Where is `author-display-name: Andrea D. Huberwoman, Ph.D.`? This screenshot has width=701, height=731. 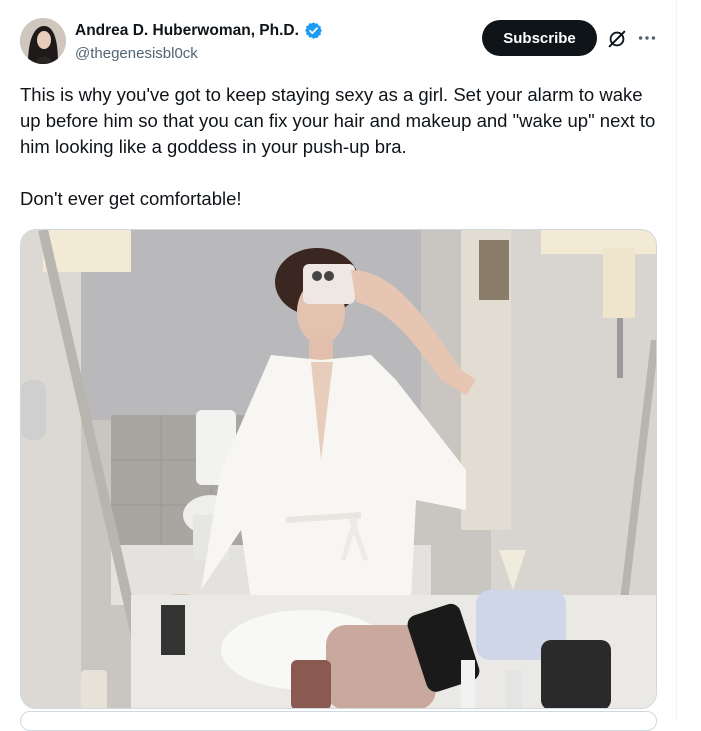 author-display-name: Andrea D. Huberwoman, Ph.D. is located at coordinates (187, 31).